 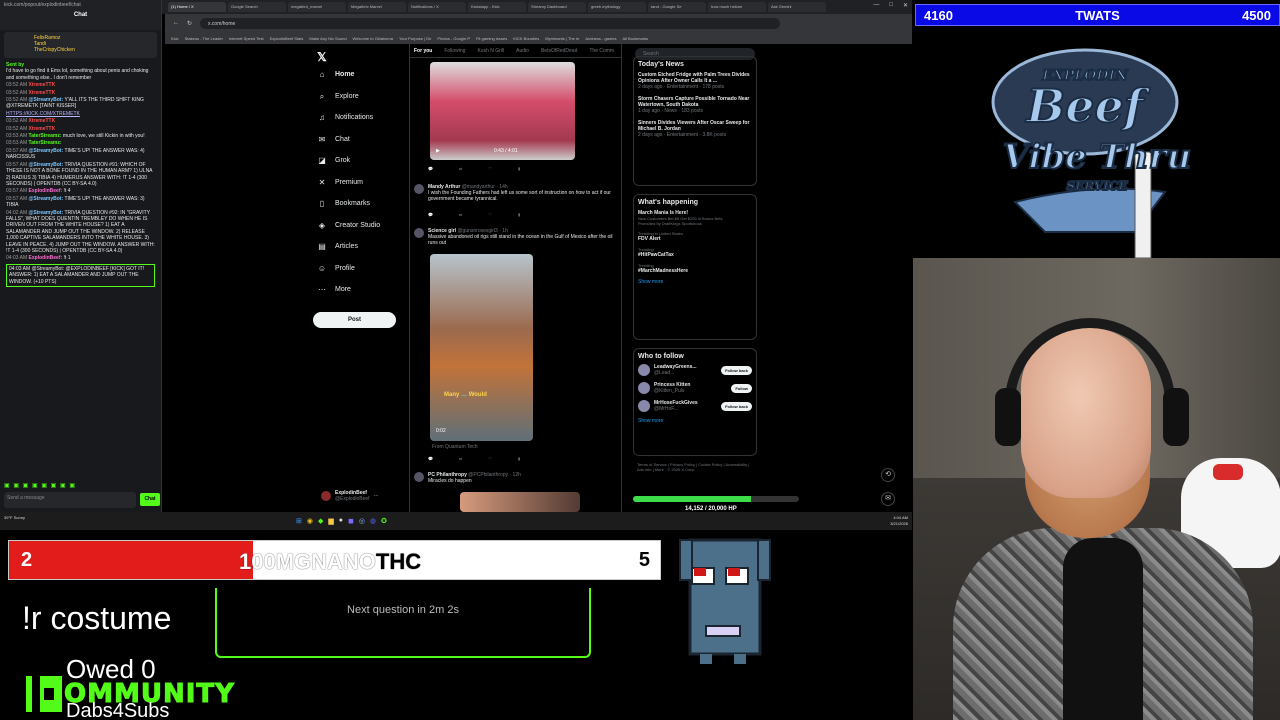 I want to click on follow-suggestion: LeadwayGreens... @Lead... Follow back, so click(x=695, y=370).